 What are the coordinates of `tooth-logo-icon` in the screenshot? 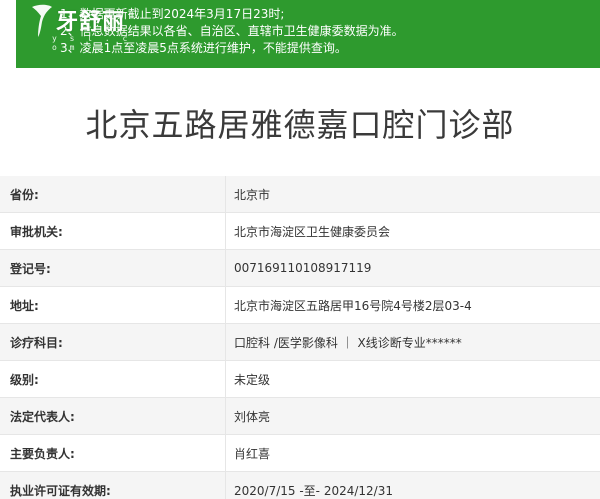 It's located at (42, 20).